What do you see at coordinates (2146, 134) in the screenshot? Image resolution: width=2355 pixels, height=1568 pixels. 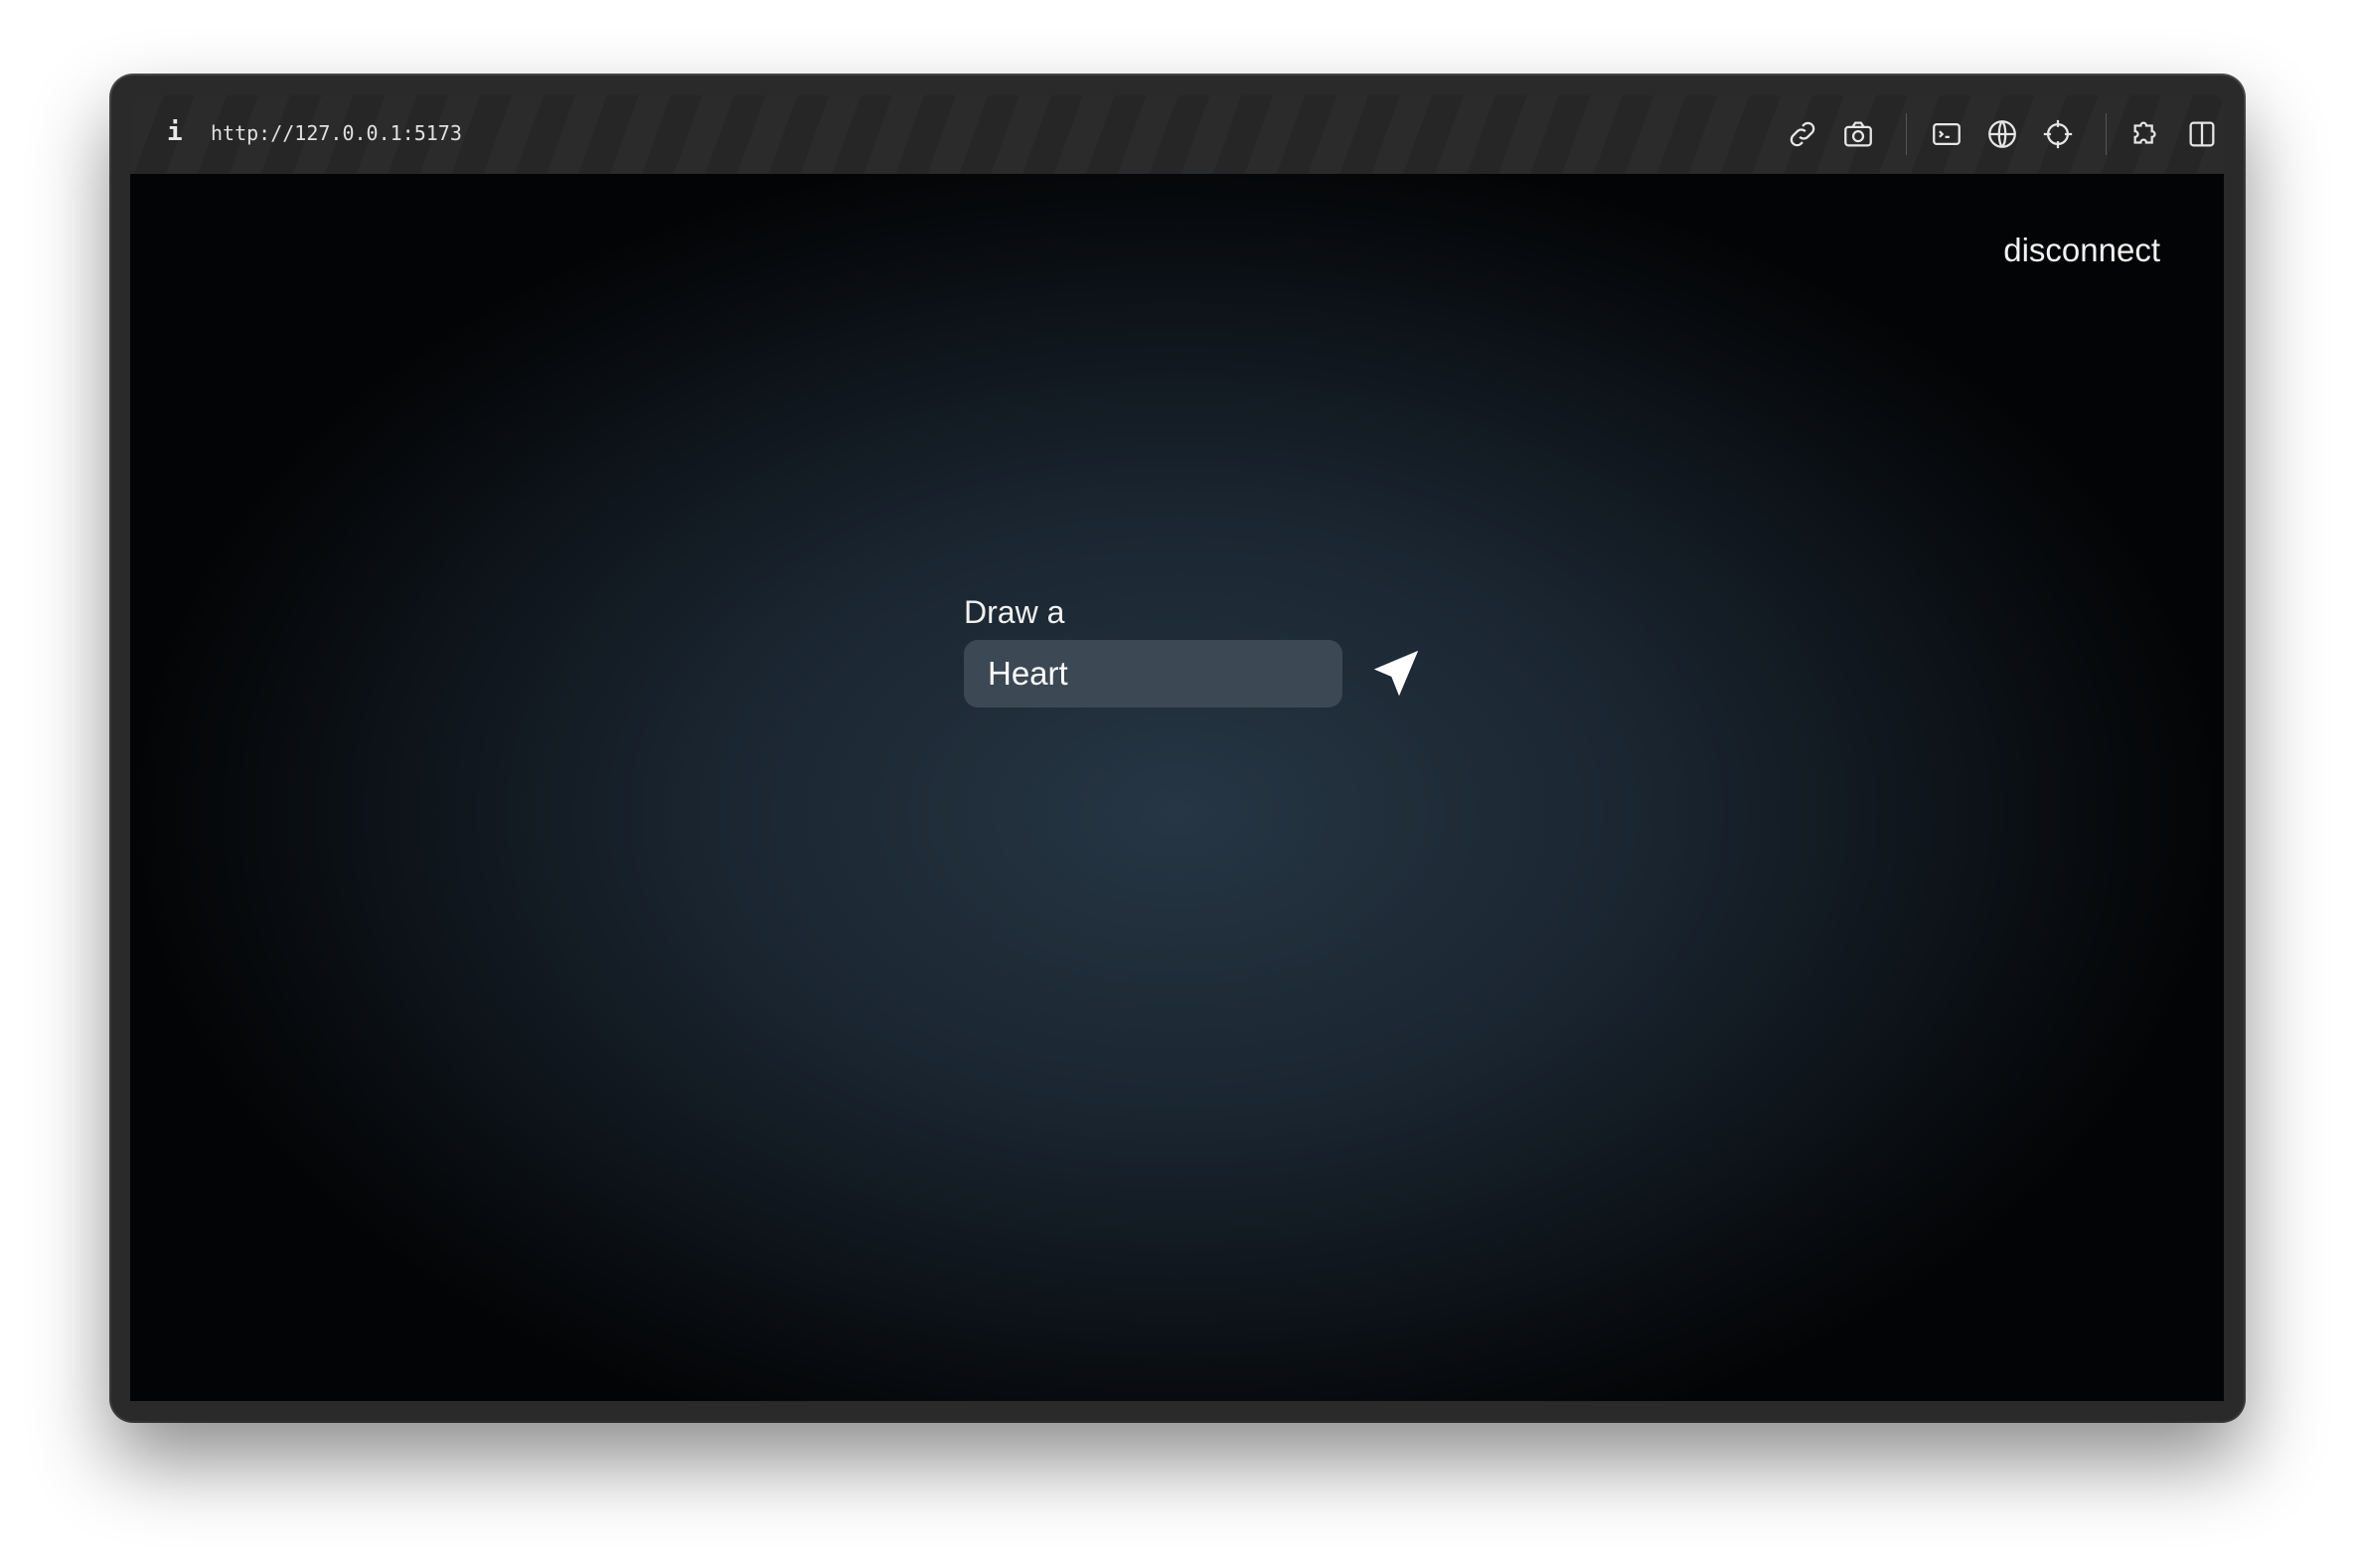 I see `puzzle-icon` at bounding box center [2146, 134].